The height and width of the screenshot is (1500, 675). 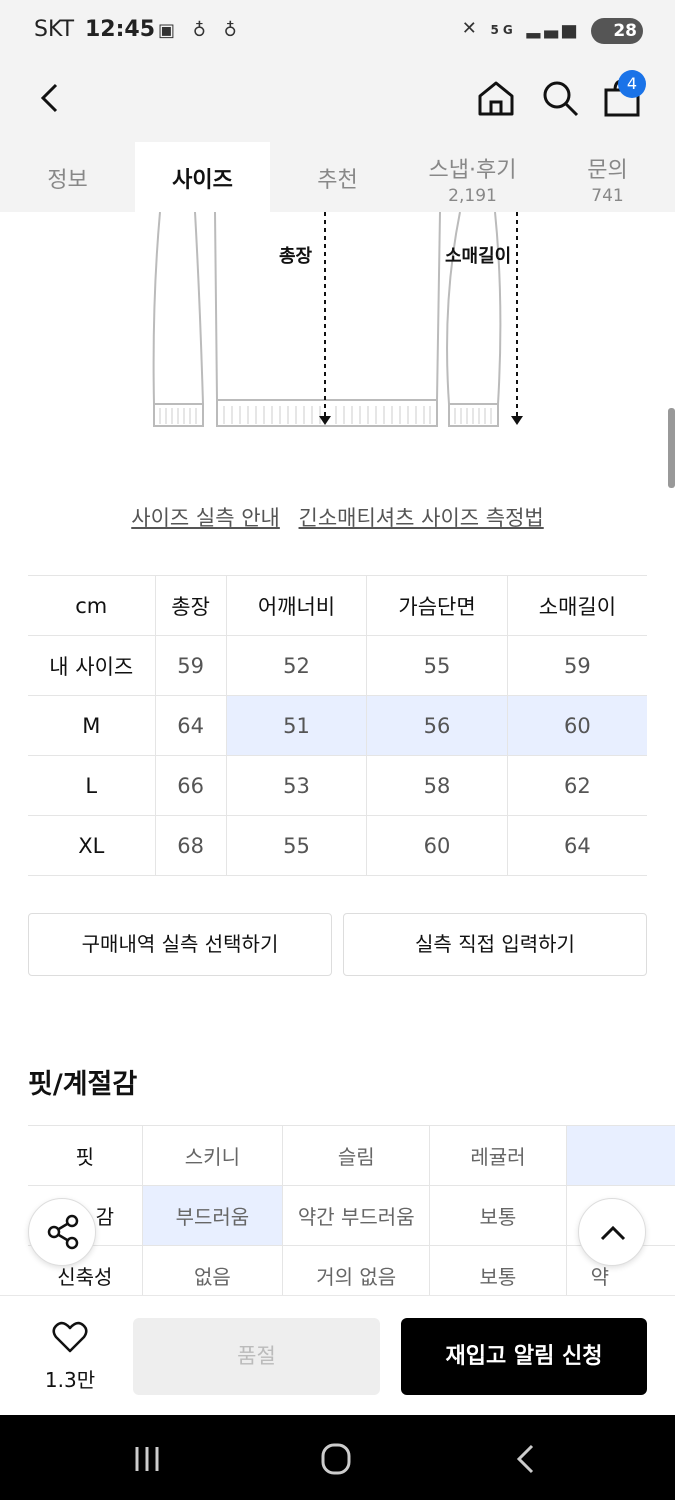 What do you see at coordinates (437, 725) in the screenshot?
I see `table-cell: 56` at bounding box center [437, 725].